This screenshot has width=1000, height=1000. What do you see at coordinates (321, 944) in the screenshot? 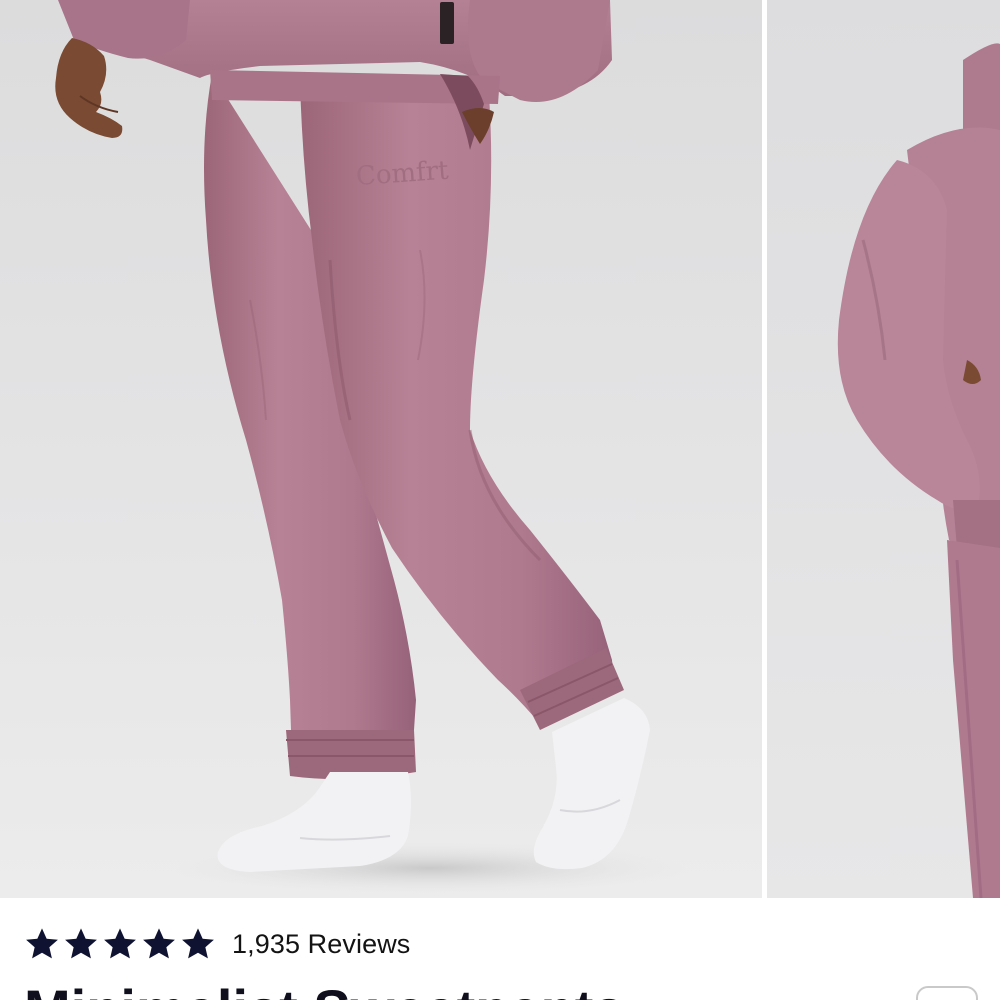
I see `reviews-count-link: 1,935 Reviews` at bounding box center [321, 944].